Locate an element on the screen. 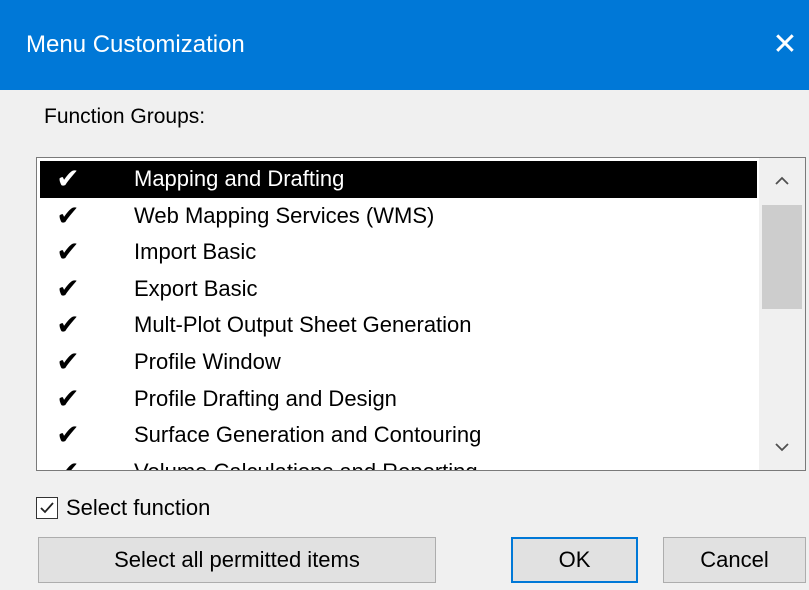 This screenshot has width=809, height=590. select-function-checkbox: Select function is located at coordinates (123, 508).